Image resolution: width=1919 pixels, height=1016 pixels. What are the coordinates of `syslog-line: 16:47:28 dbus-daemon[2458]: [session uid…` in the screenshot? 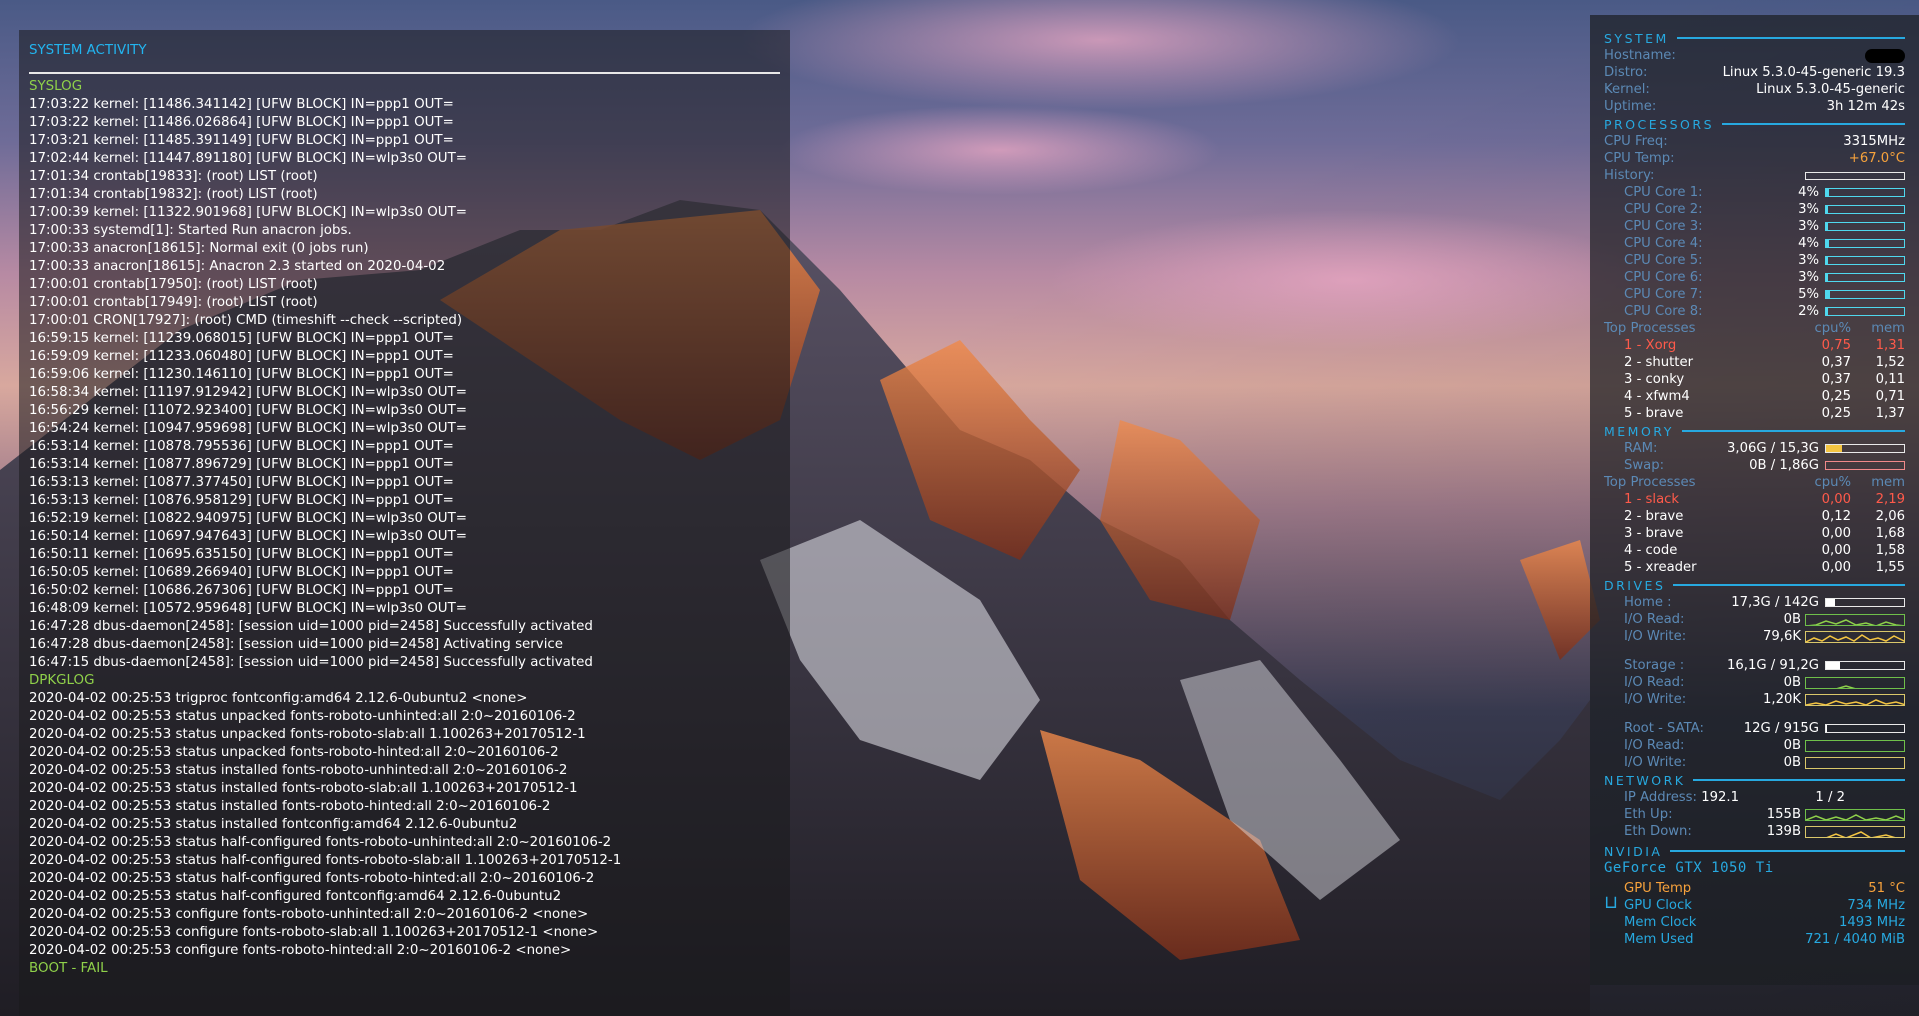 It's located at (311, 626).